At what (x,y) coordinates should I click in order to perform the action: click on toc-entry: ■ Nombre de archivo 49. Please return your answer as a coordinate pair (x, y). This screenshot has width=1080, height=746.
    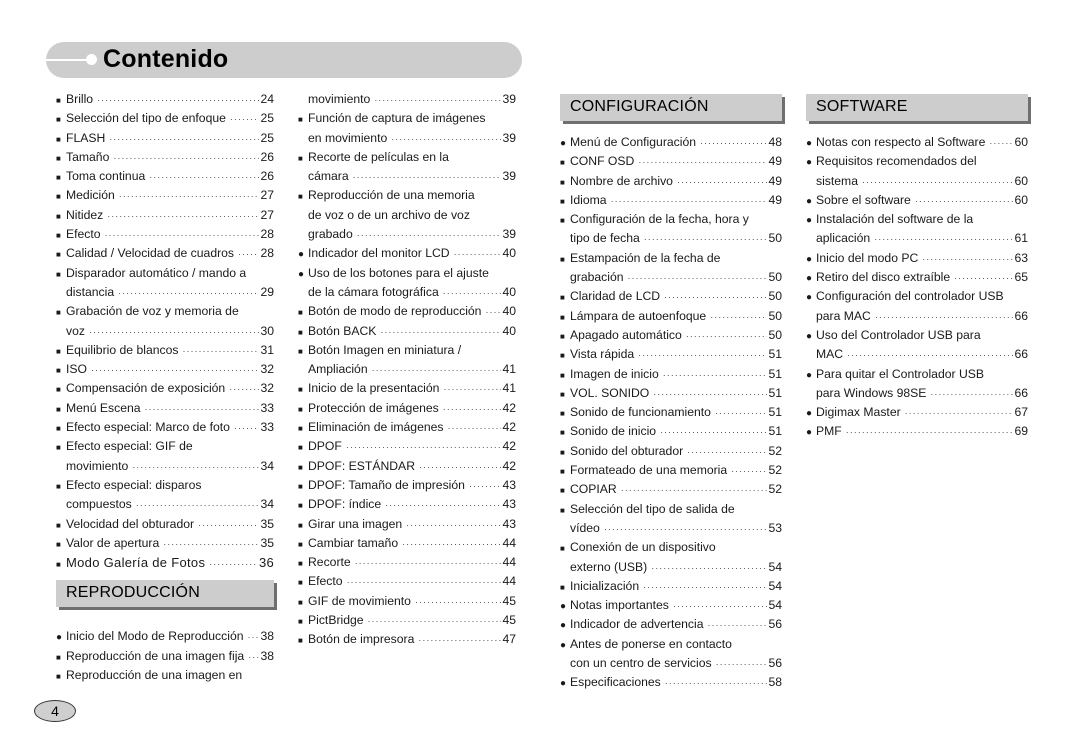
    Looking at the image, I should click on (671, 181).